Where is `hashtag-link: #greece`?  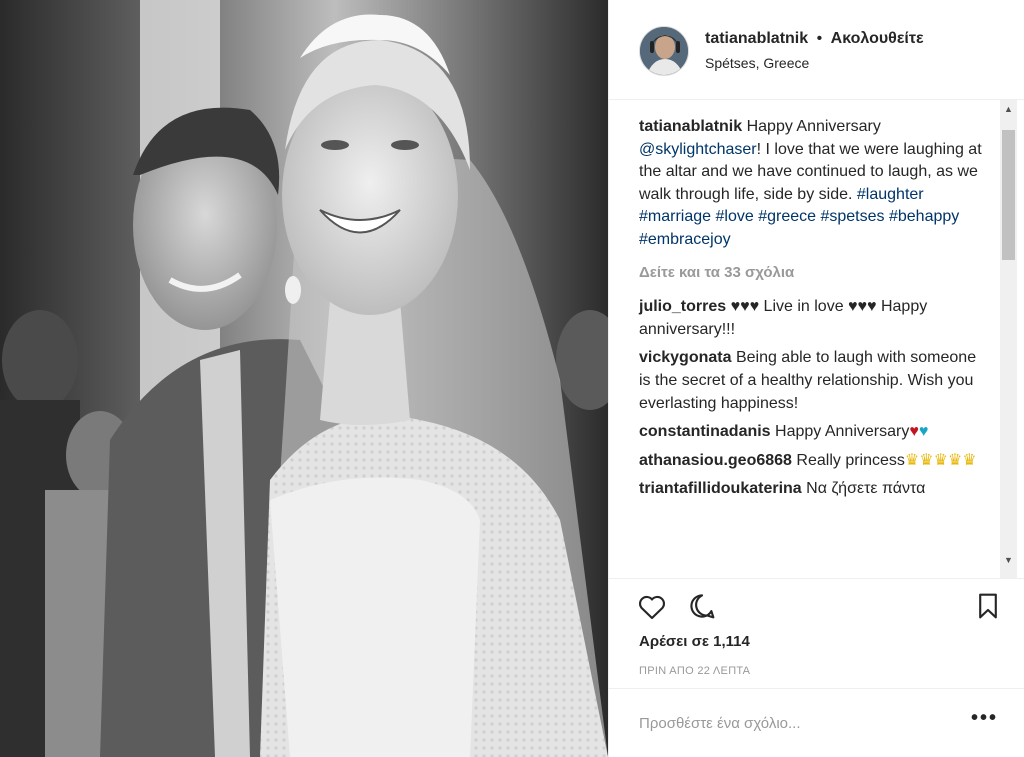 hashtag-link: #greece is located at coordinates (787, 216).